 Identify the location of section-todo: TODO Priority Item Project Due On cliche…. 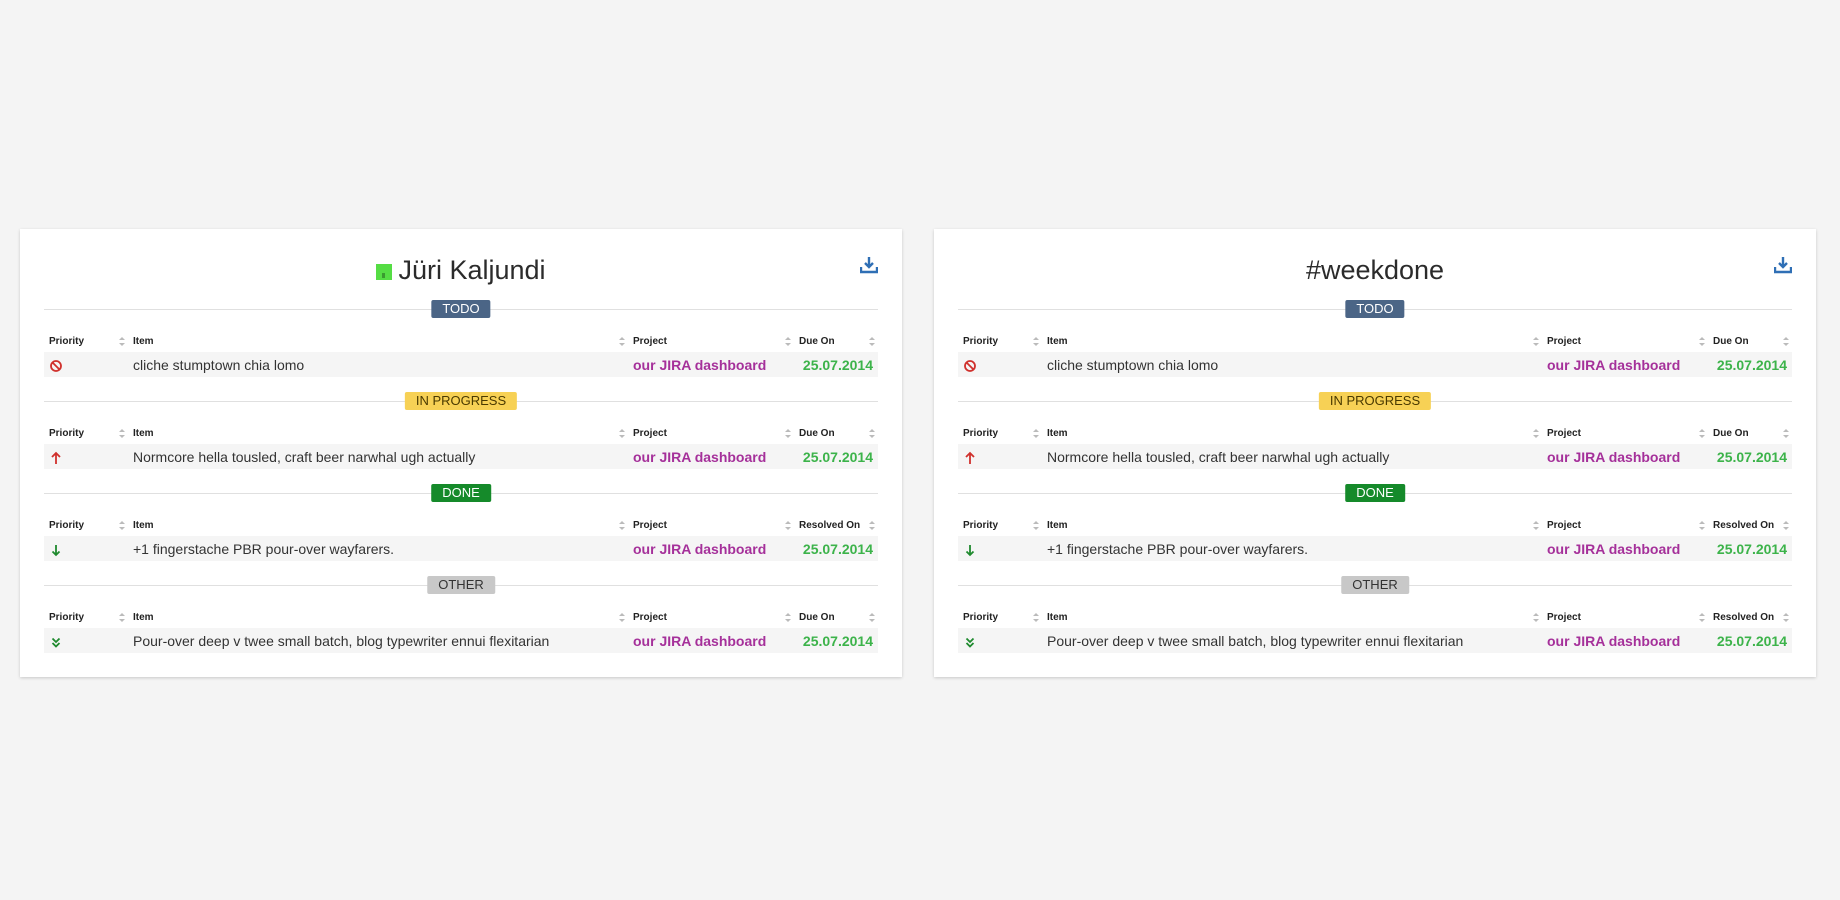
(461, 338).